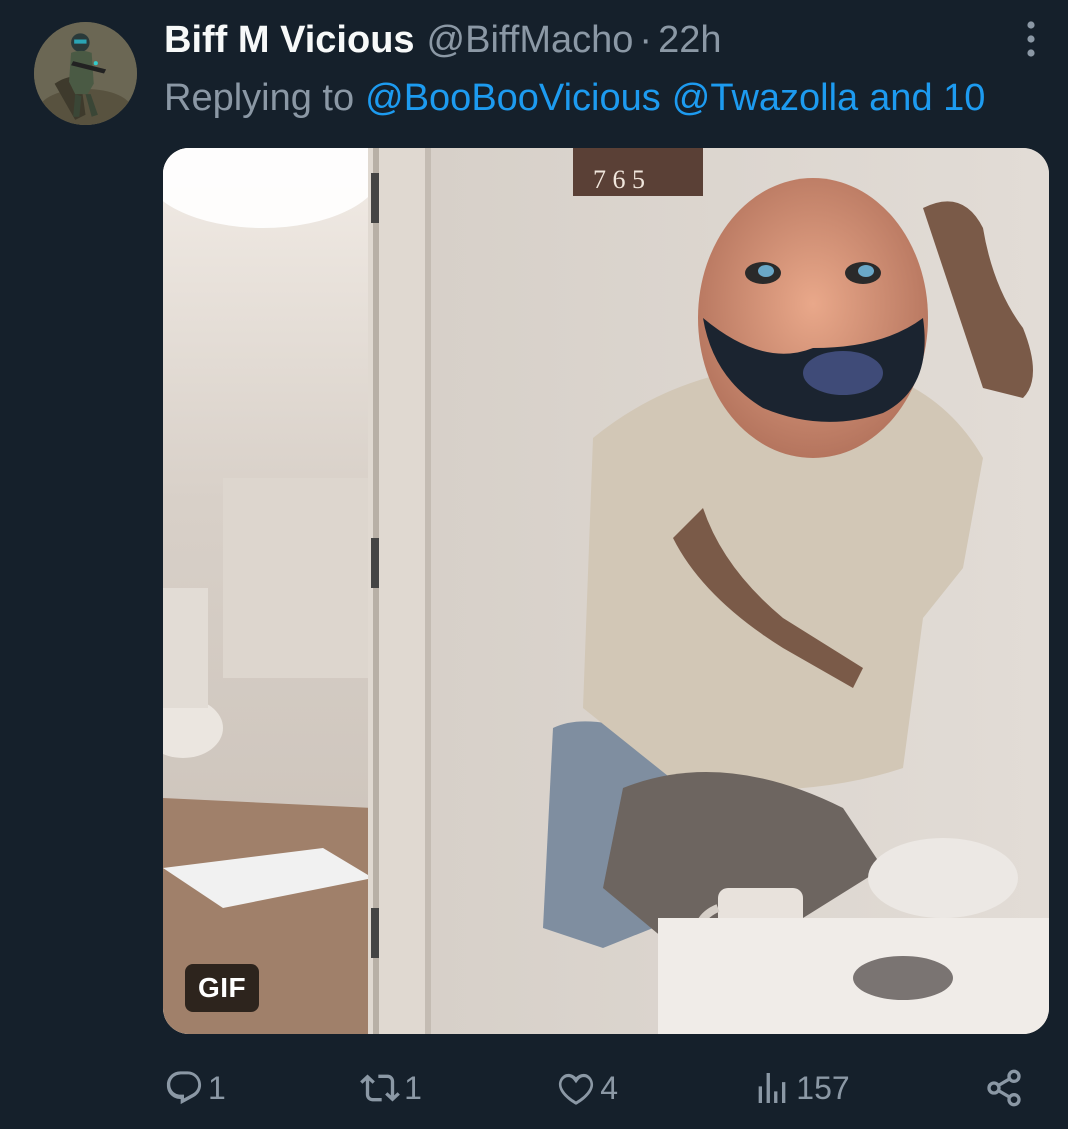 The width and height of the screenshot is (1068, 1129). What do you see at coordinates (513, 98) in the screenshot?
I see `mention-link: @BooBooVicious` at bounding box center [513, 98].